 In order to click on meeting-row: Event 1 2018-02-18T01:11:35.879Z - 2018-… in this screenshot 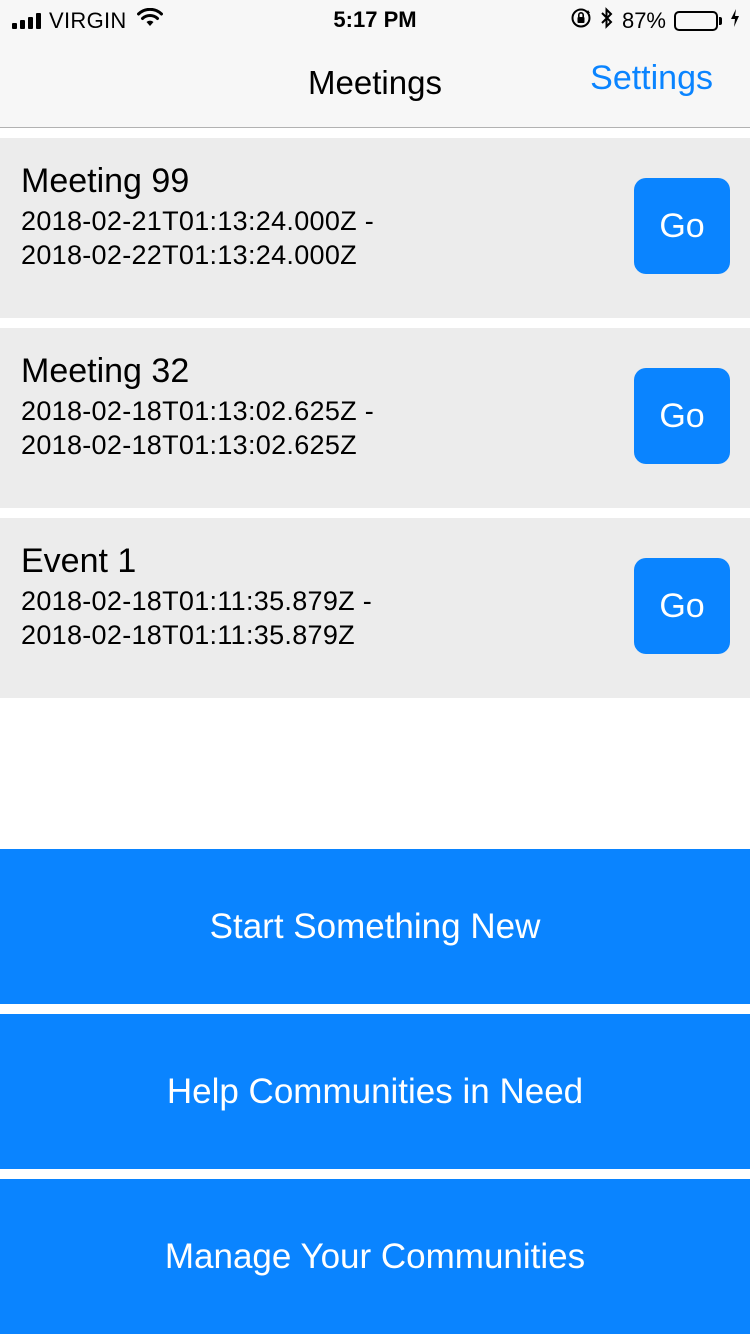, I will do `click(375, 608)`.